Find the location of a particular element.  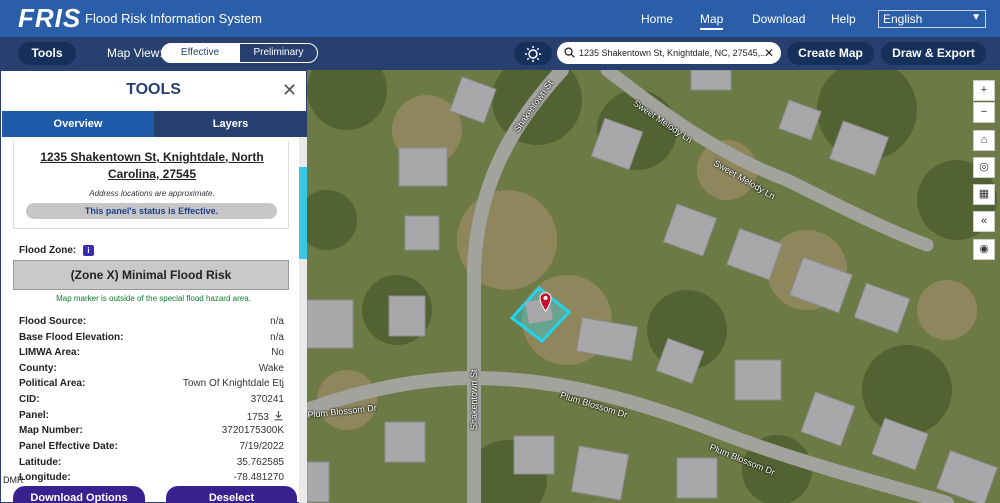

street-label: Shakentown St is located at coordinates (474, 399).